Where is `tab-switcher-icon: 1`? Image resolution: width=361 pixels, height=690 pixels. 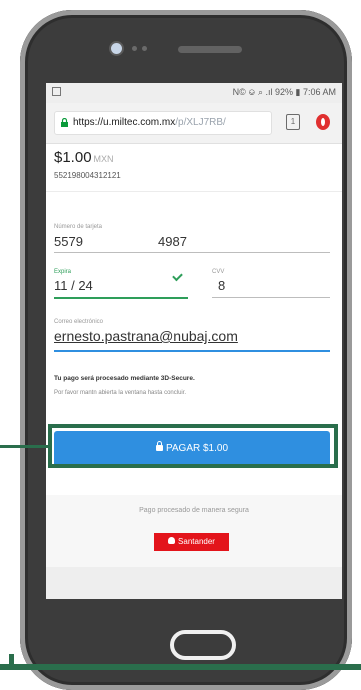 tab-switcher-icon: 1 is located at coordinates (293, 122).